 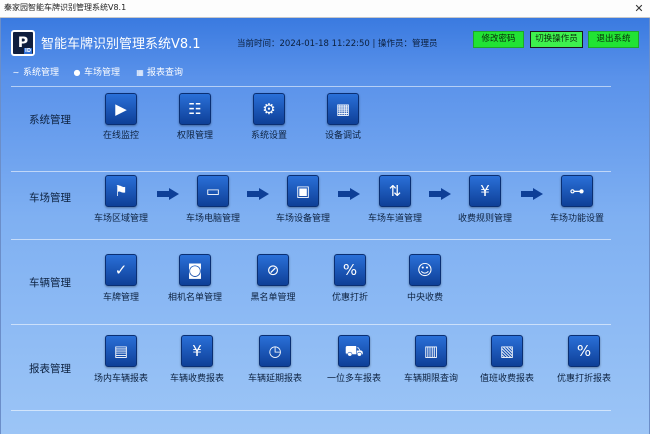 What do you see at coordinates (337, 44) in the screenshot?
I see `clock-operator-info: 当前时间：2024-01-18 11:22:50 | 操作员：管理员` at bounding box center [337, 44].